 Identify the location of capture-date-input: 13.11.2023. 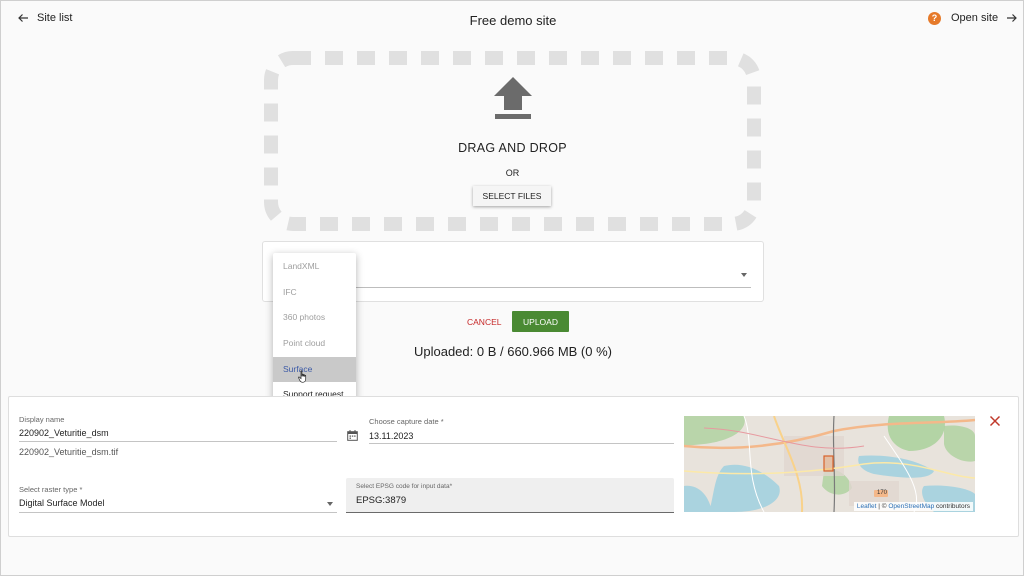
(391, 436).